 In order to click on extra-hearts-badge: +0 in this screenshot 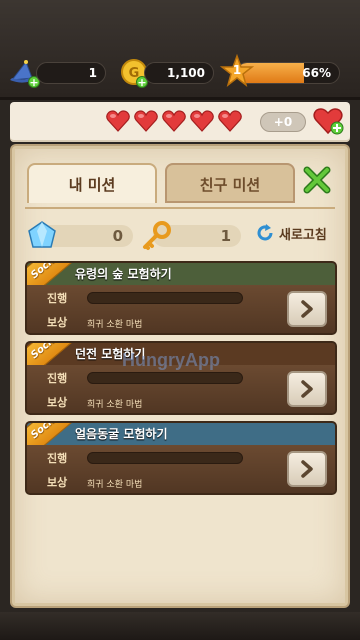, I will do `click(283, 122)`.